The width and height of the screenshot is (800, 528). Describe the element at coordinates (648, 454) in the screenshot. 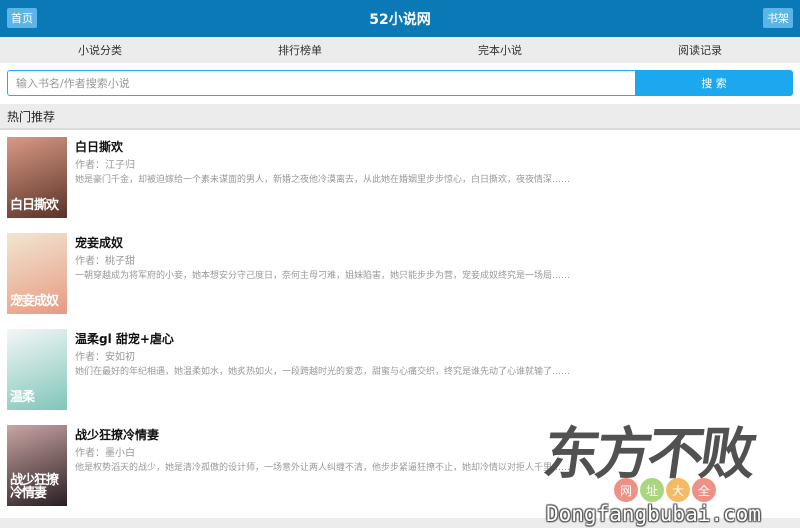

I see `watermark-logo: 东方不败` at that location.